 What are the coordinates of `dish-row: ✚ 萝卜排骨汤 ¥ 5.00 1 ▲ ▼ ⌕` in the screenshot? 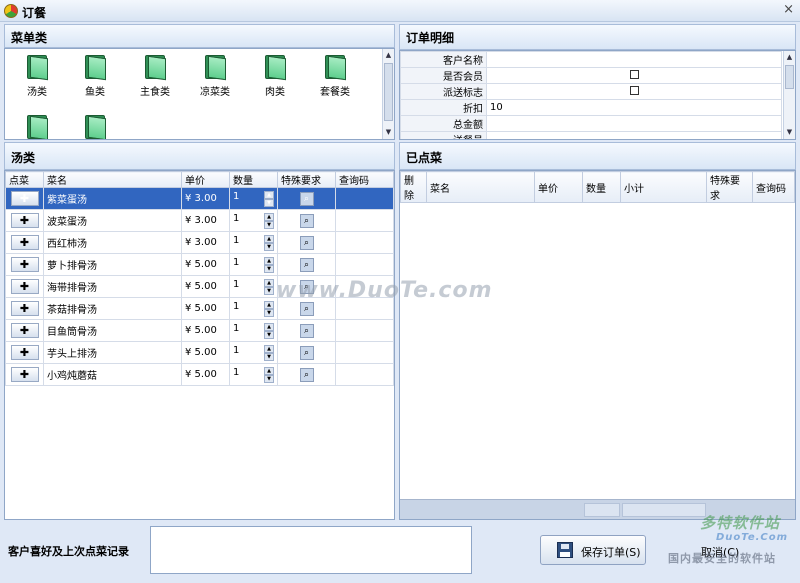 It's located at (199, 264).